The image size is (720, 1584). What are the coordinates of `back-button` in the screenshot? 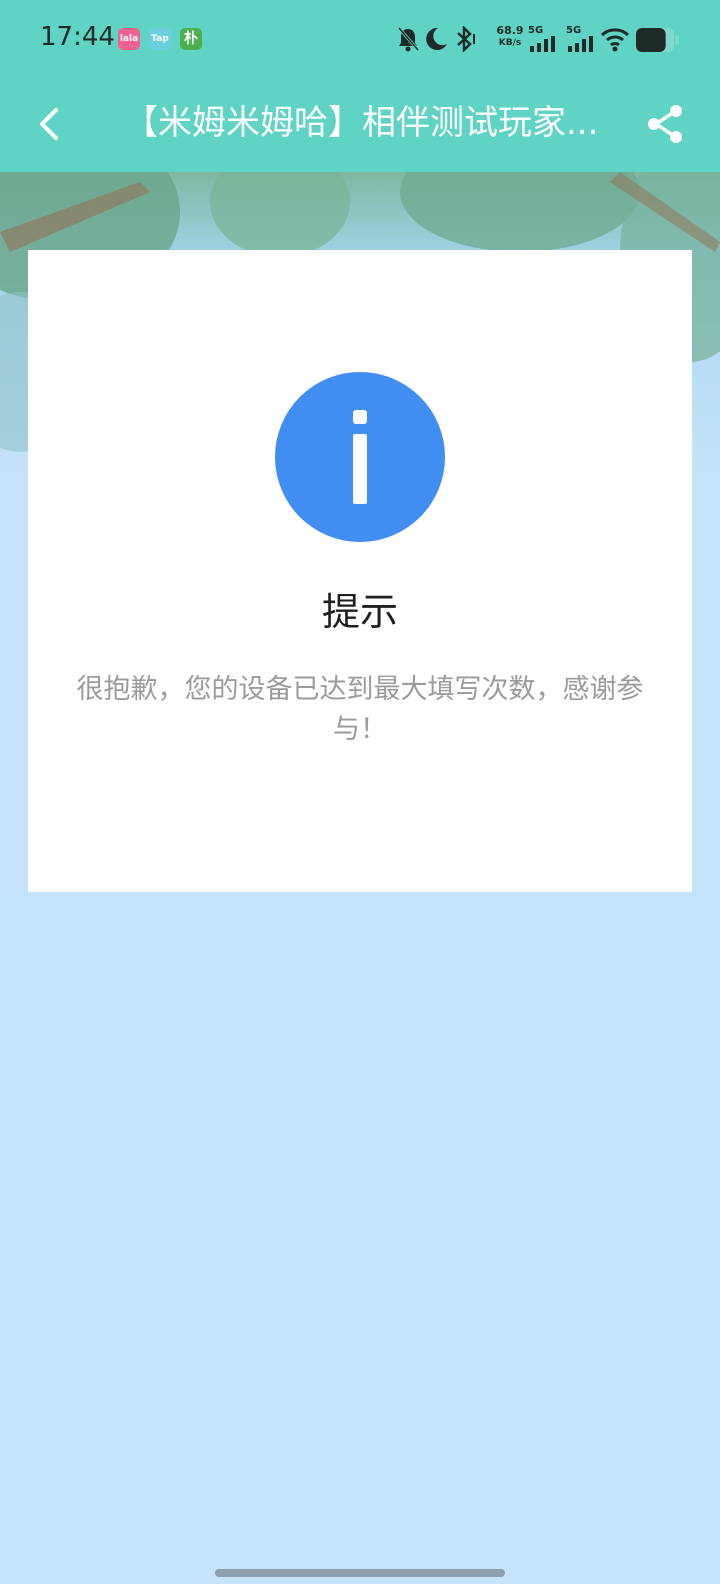 It's located at (50, 124).